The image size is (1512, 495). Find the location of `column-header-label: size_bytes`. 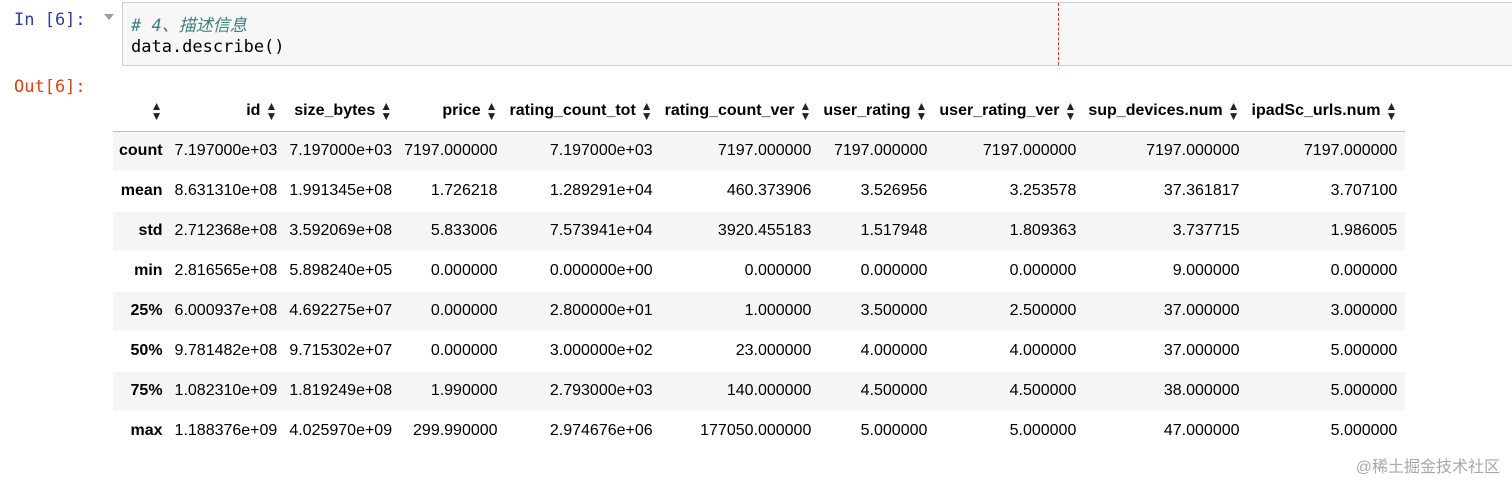

column-header-label: size_bytes is located at coordinates (335, 110).